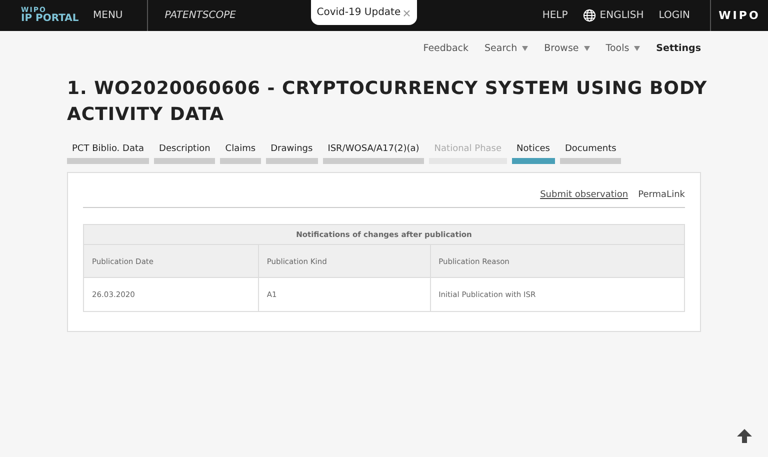  Describe the element at coordinates (674, 15) in the screenshot. I see `header-link: LOGIN` at that location.